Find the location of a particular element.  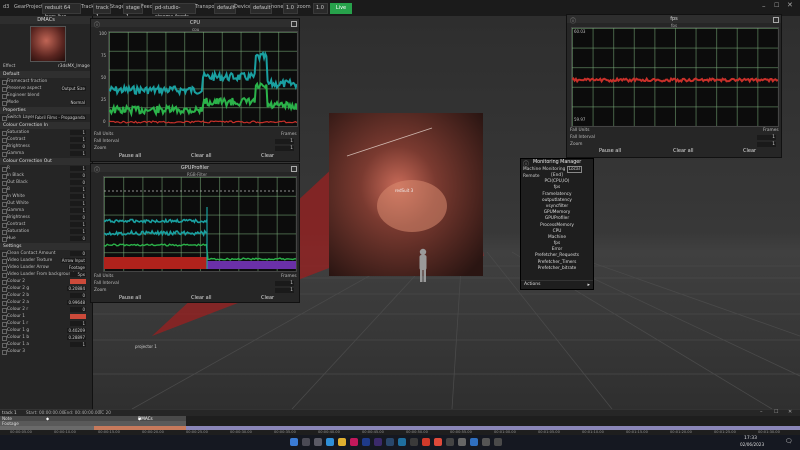

notification-icon: 🗨 is located at coordinates (789, 441).